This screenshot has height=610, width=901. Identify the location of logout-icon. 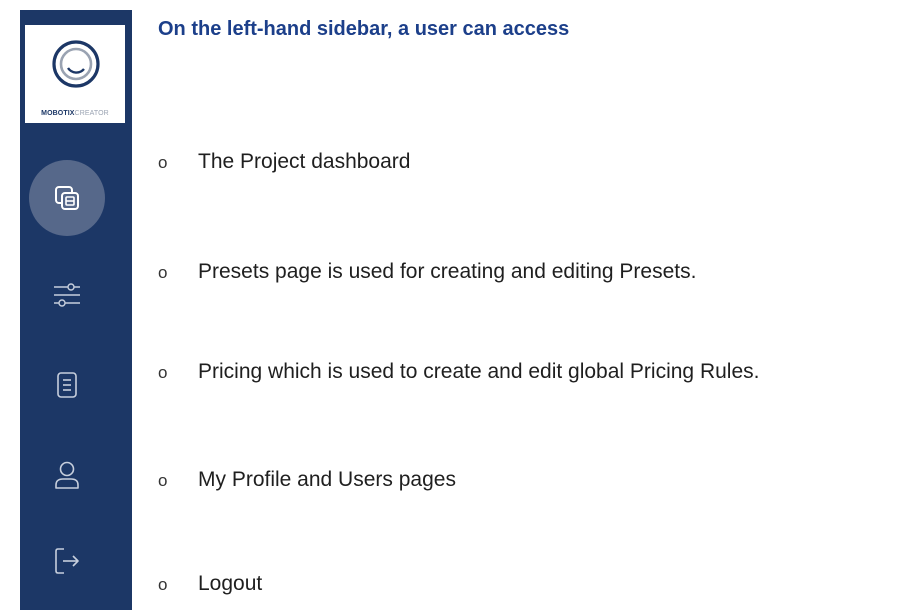
(67, 561).